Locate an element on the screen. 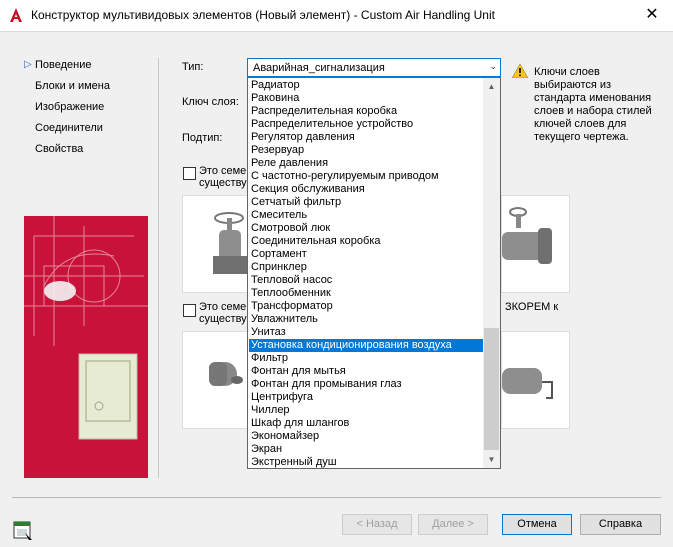 The image size is (673, 547). preview-box-1-left is located at coordinates (215, 244).